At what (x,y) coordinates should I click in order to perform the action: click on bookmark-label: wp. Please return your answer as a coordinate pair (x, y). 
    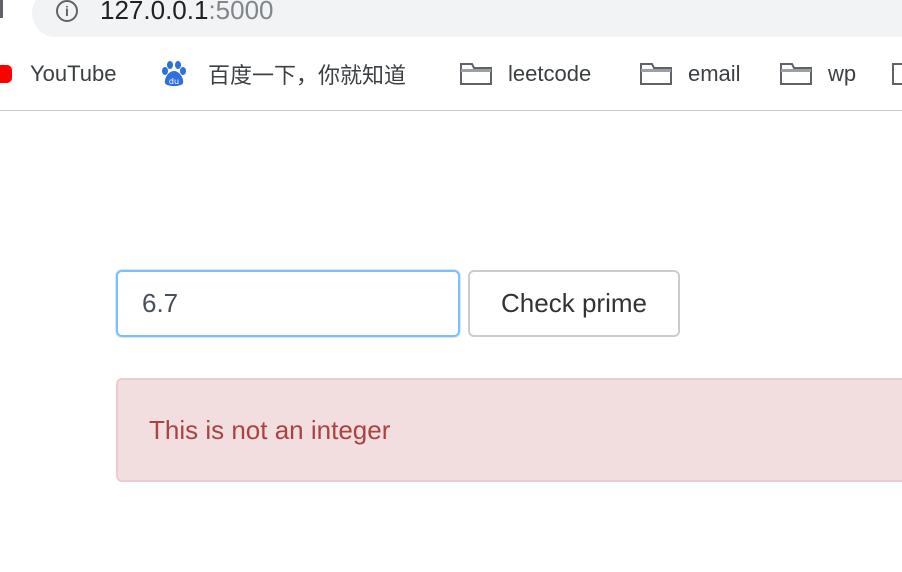
    Looking at the image, I should click on (842, 73).